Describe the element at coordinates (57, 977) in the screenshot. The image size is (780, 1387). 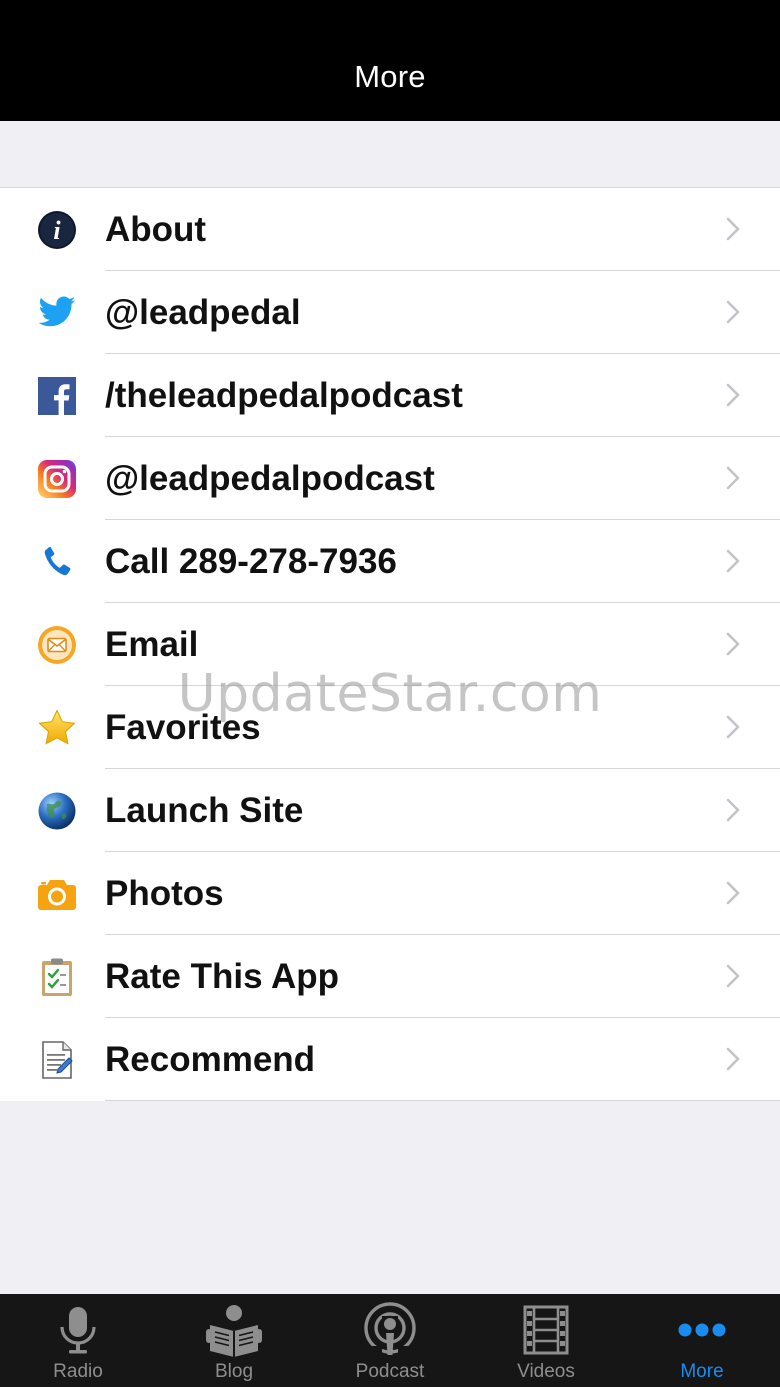
I see `clipboard-icon` at that location.